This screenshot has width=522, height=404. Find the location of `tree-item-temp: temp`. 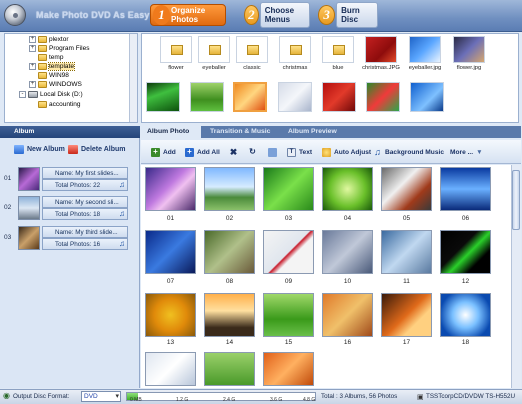

tree-item-temp: temp is located at coordinates (50, 57).